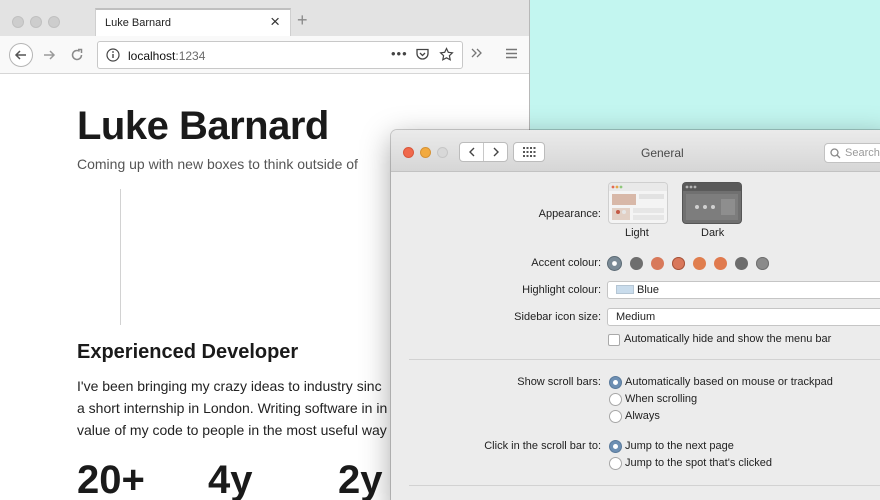 Image resolution: width=880 pixels, height=500 pixels. I want to click on accent-colour-label: Accent colour:, so click(566, 263).